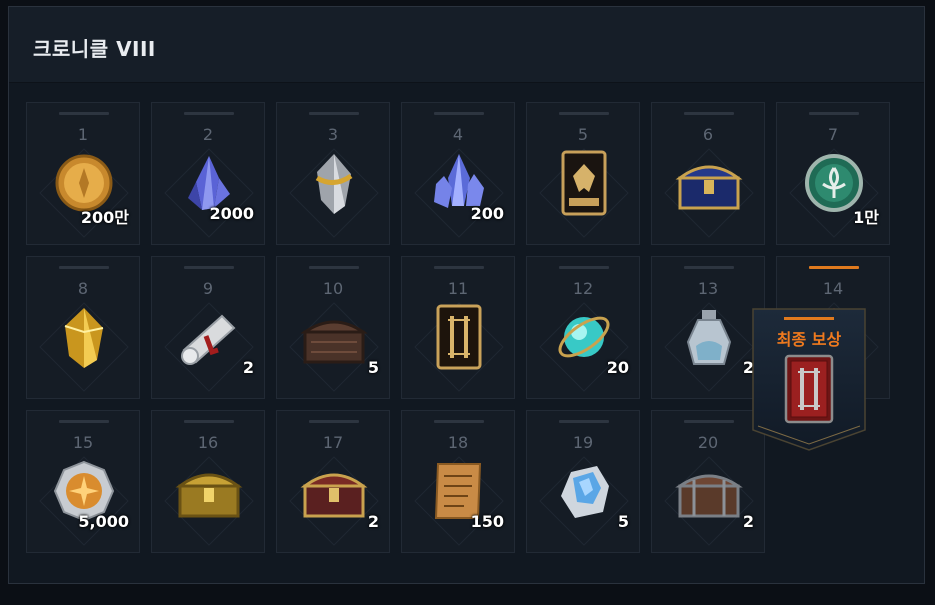 This screenshot has height=605, width=935. Describe the element at coordinates (709, 337) in the screenshot. I see `potion-jar-icon` at that location.